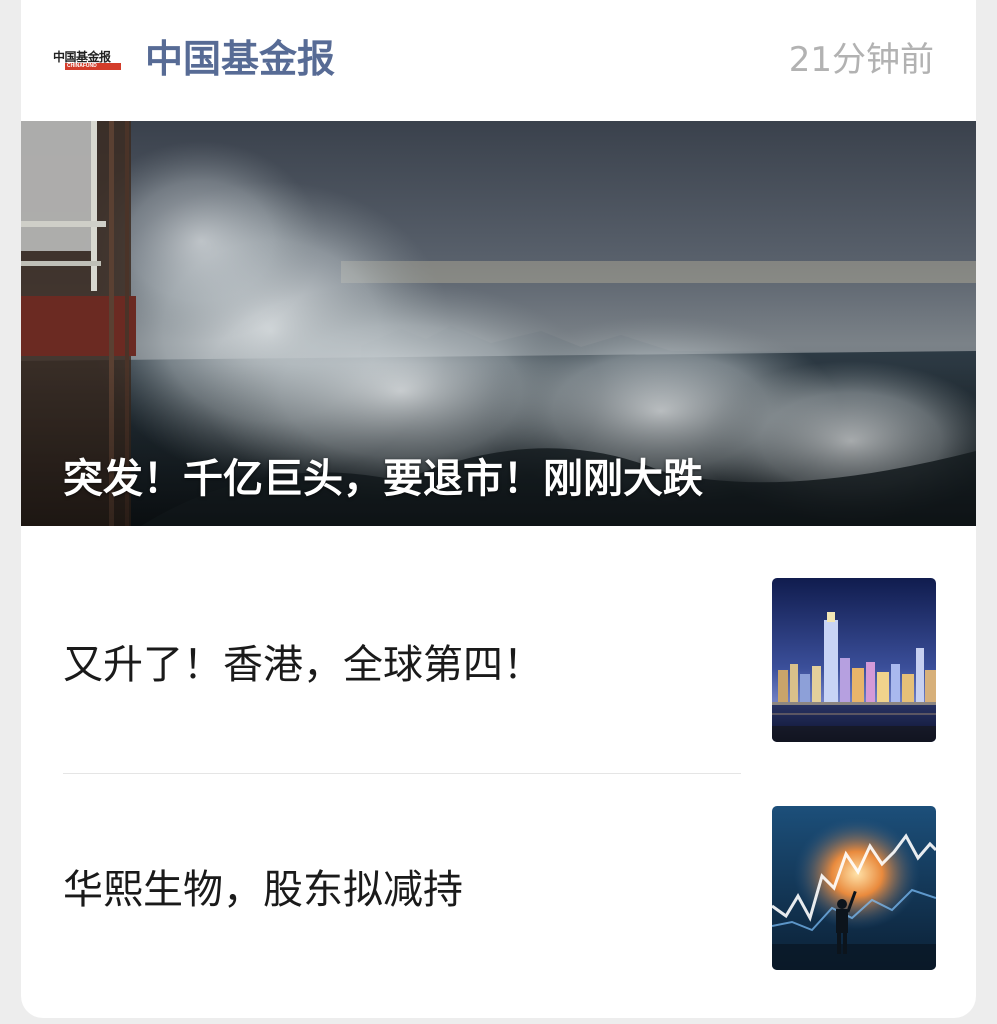 The image size is (997, 1024). Describe the element at coordinates (383, 479) in the screenshot. I see `hero-headline: 突发！千亿巨头，要退市！刚刚大跌` at that location.